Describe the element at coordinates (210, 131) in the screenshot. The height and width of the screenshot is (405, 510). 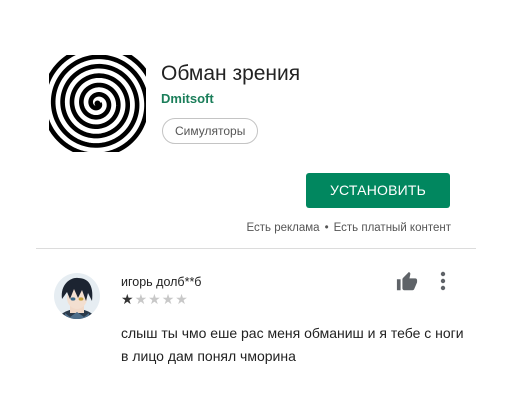
I see `category-chip: Симуляторы` at that location.